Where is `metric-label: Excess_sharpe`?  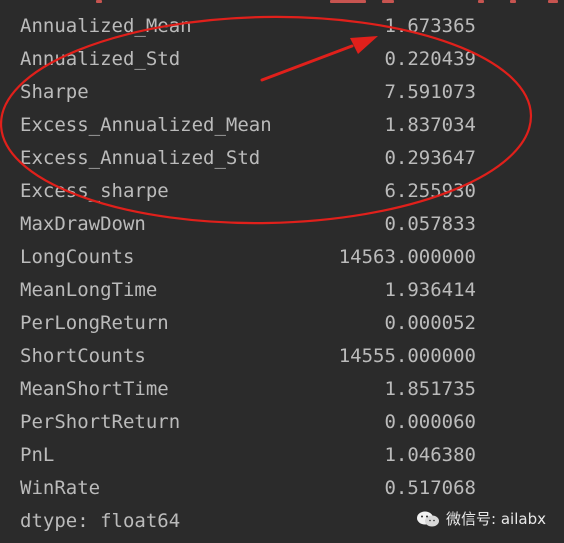 metric-label: Excess_sharpe is located at coordinates (94, 191).